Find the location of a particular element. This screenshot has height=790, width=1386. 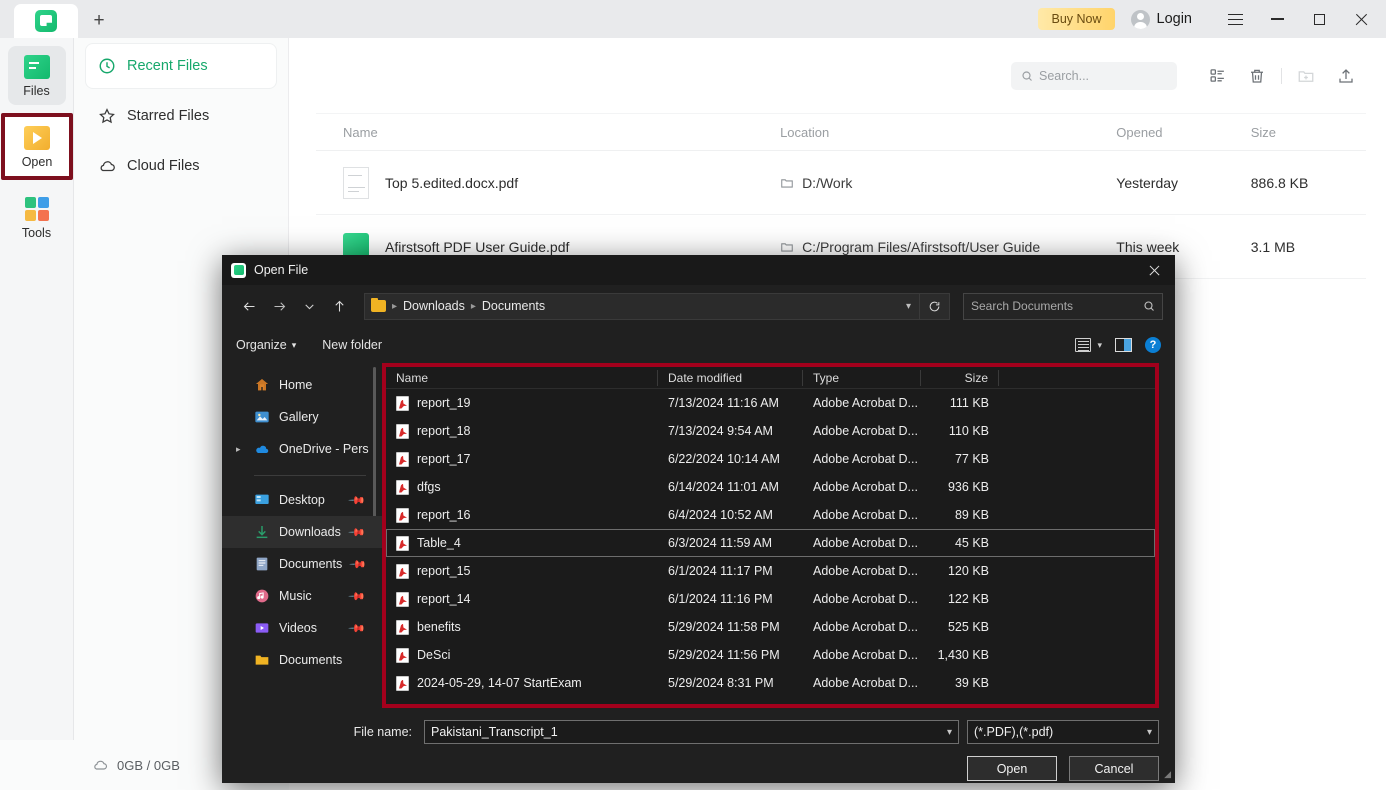

sidebar-item-open: Open is located at coordinates (37, 146).